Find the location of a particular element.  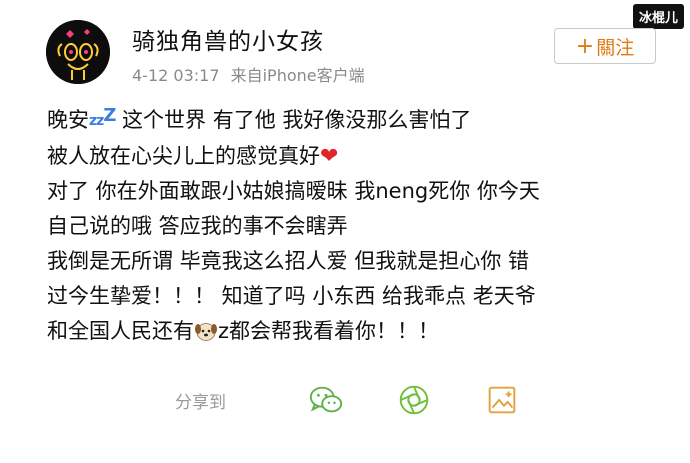

follow-label: 關注 is located at coordinates (615, 47).